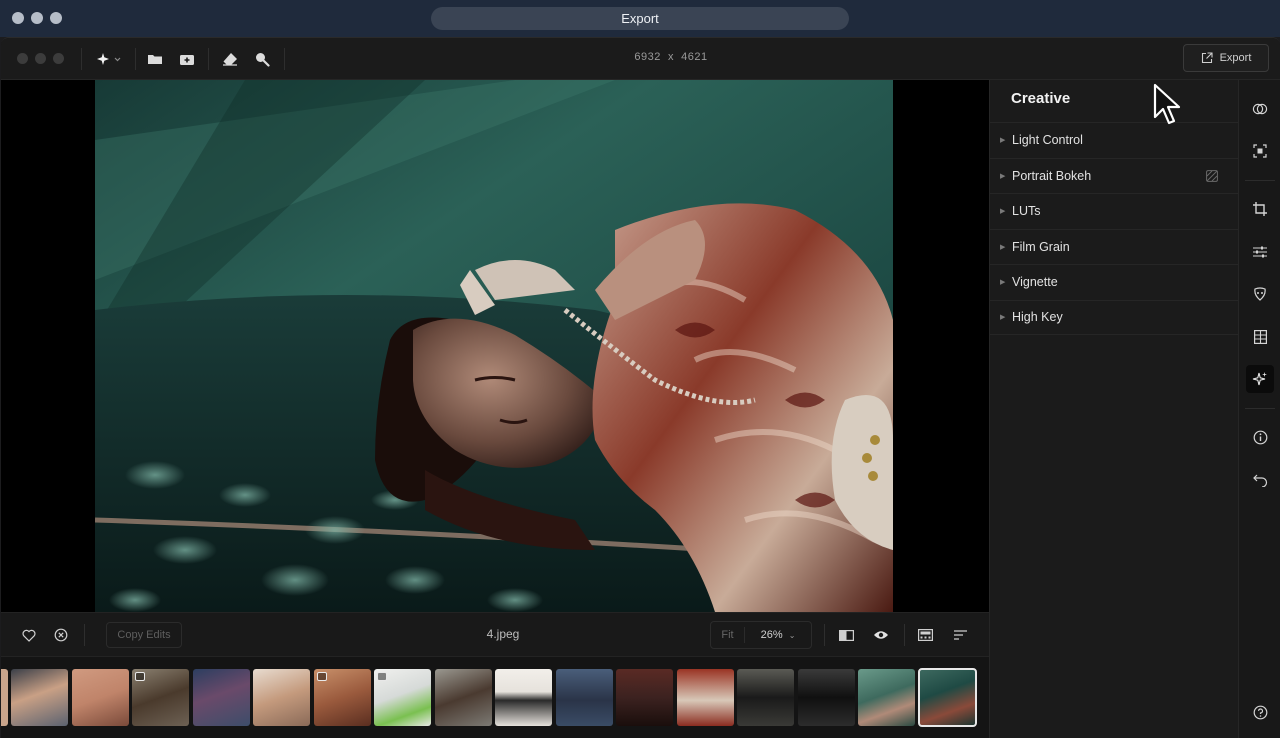 This screenshot has width=1280, height=738. Describe the element at coordinates (792, 635) in the screenshot. I see `chevron-down-icon: ⌄` at that location.